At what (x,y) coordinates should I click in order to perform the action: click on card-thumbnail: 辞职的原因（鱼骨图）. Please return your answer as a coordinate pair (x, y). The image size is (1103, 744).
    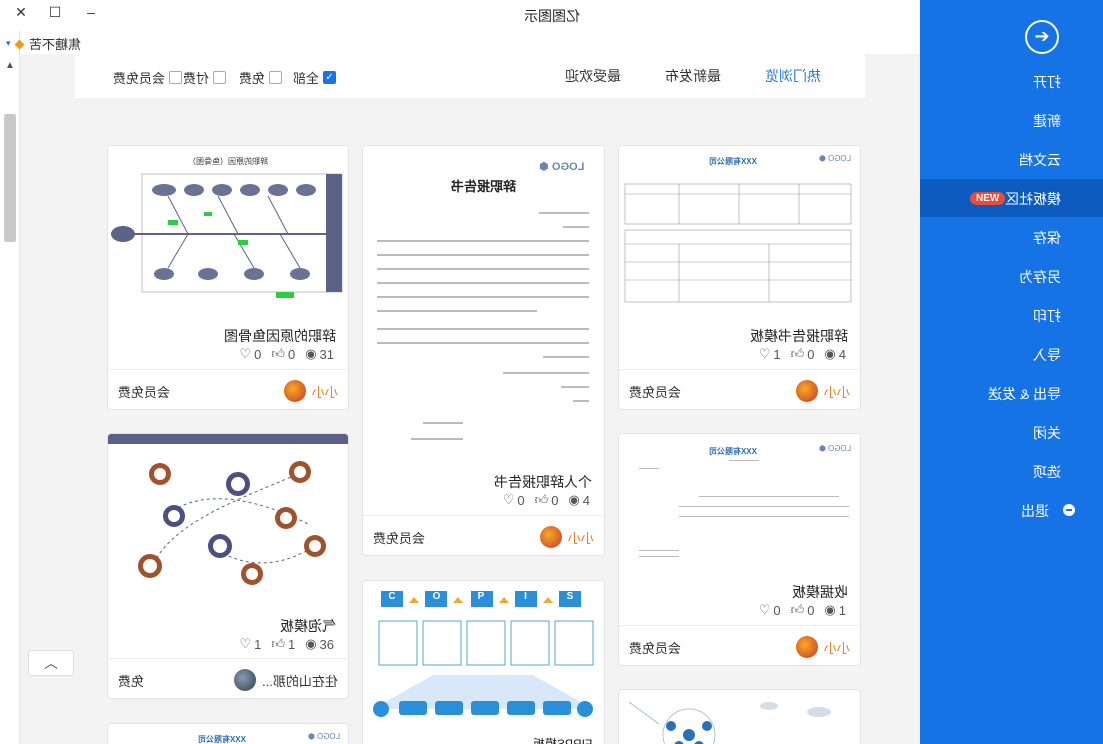
    Looking at the image, I should click on (228, 231).